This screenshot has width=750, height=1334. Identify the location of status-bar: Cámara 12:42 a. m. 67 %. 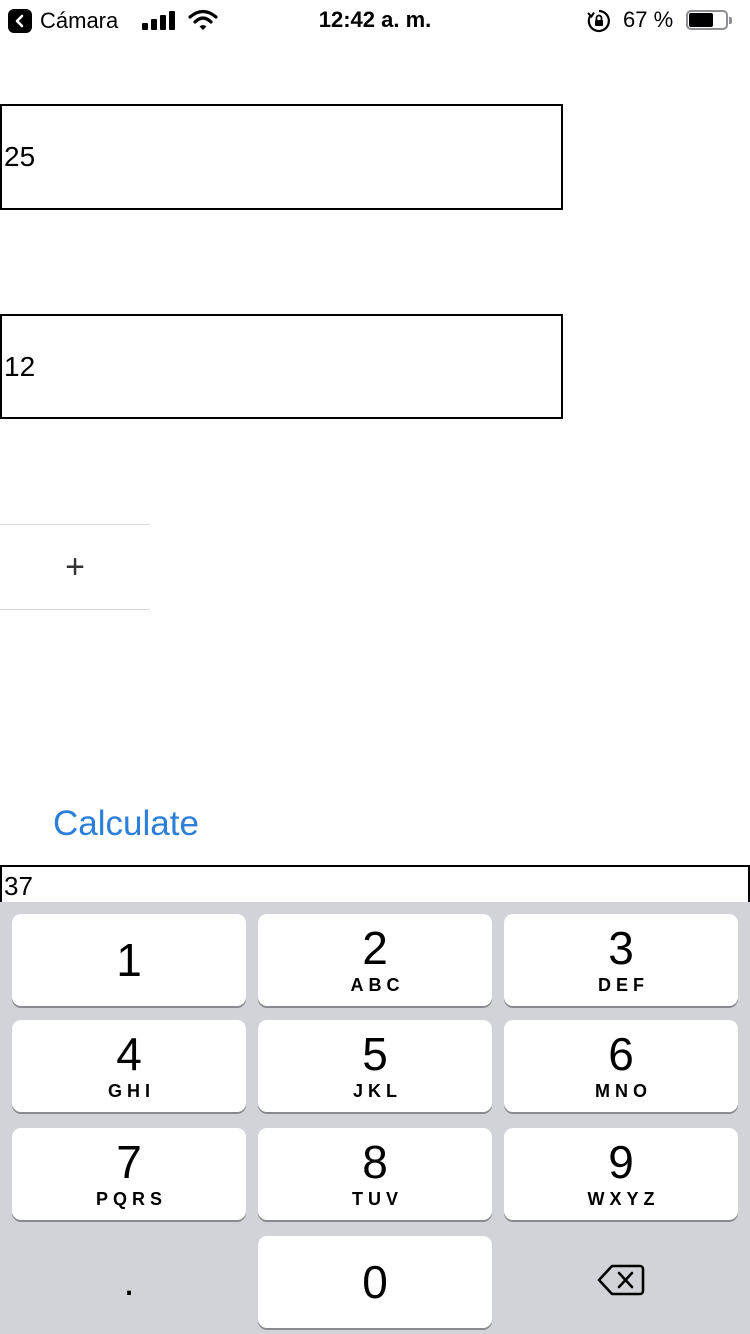
(375, 20).